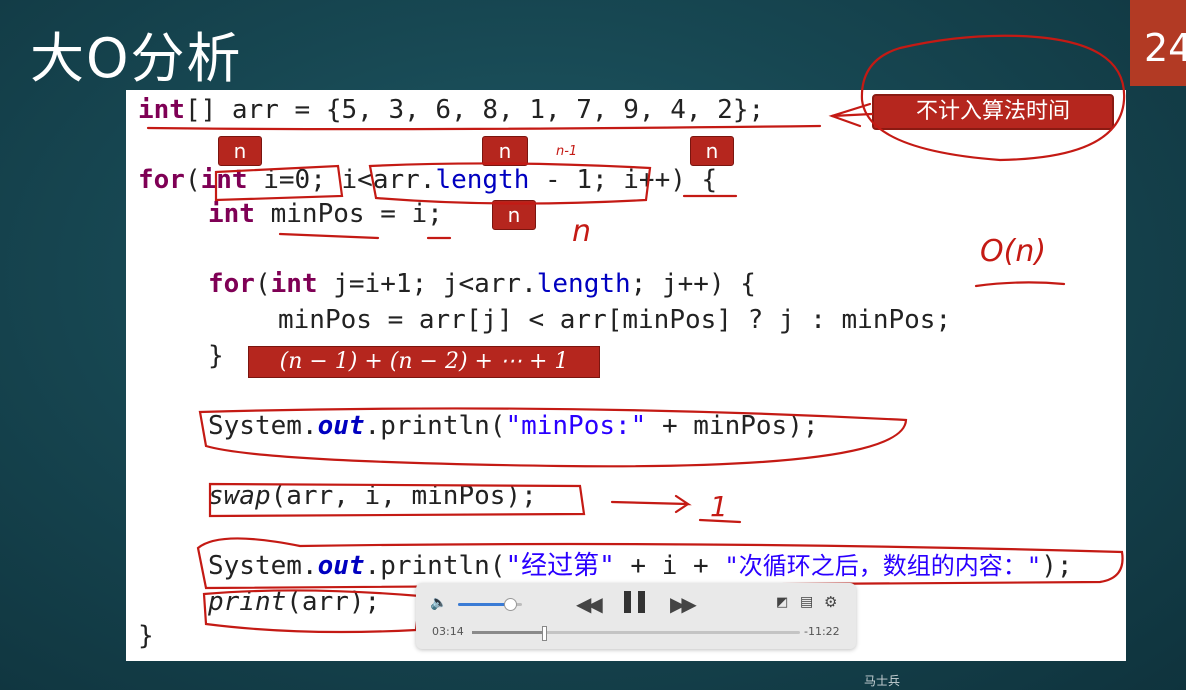 This screenshot has height=690, width=1186. What do you see at coordinates (239, 496) in the screenshot?
I see `method-name: swap` at bounding box center [239, 496].